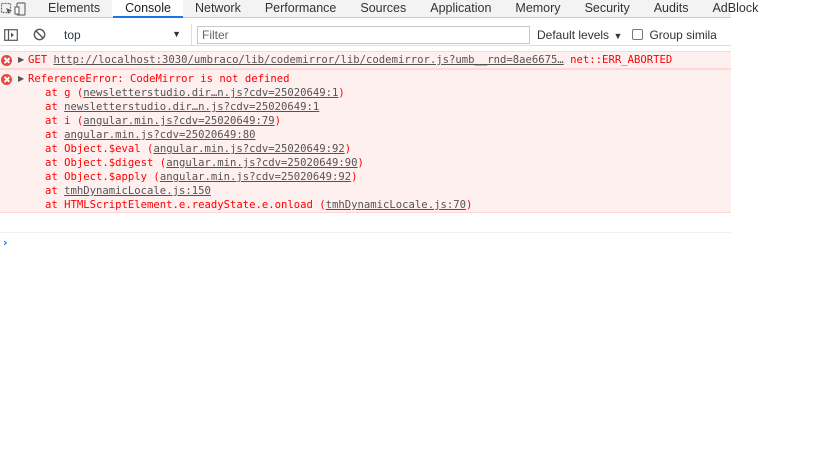 This screenshot has width=819, height=460. What do you see at coordinates (5, 242) in the screenshot?
I see `console-prompt-icon: ›` at bounding box center [5, 242].